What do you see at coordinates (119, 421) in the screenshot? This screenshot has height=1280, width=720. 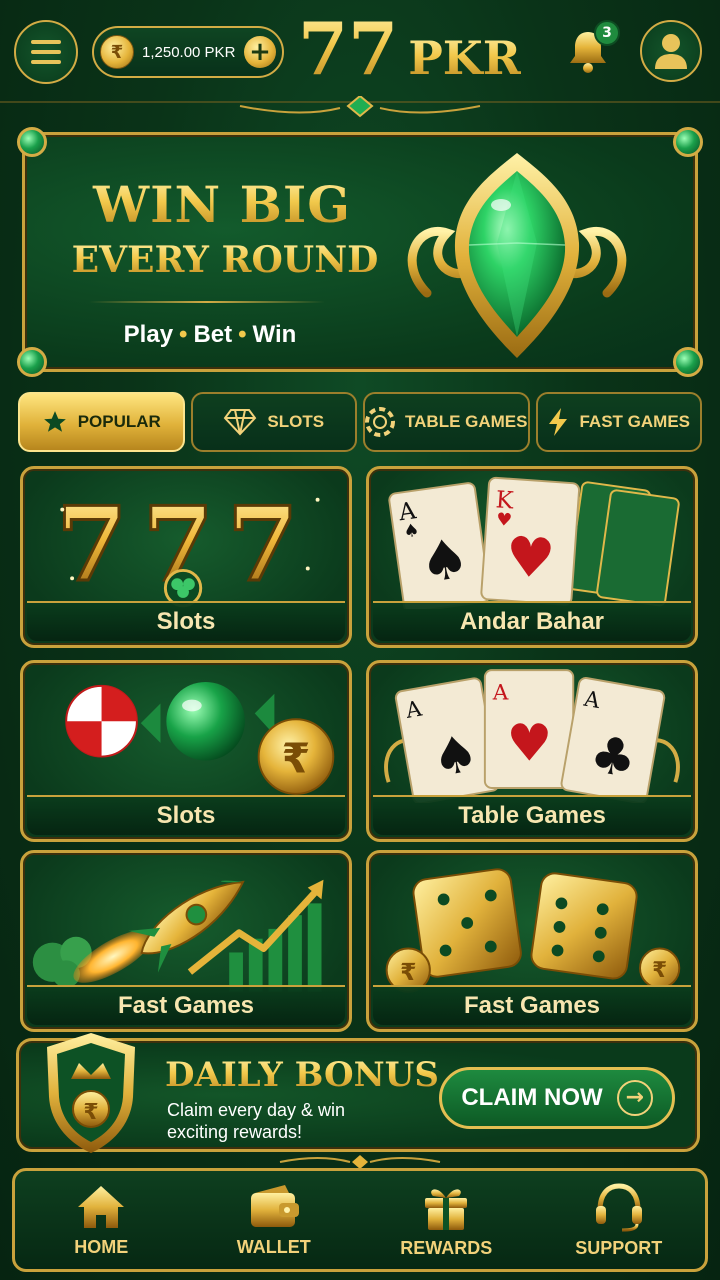 I see `tab-popular-label: POPULAR` at bounding box center [119, 421].